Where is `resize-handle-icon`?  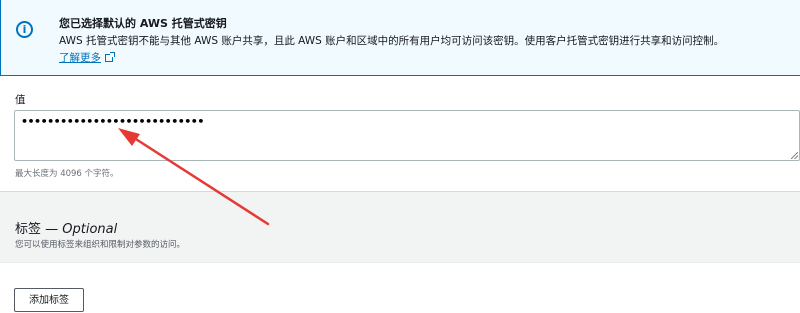
resize-handle-icon is located at coordinates (794, 155).